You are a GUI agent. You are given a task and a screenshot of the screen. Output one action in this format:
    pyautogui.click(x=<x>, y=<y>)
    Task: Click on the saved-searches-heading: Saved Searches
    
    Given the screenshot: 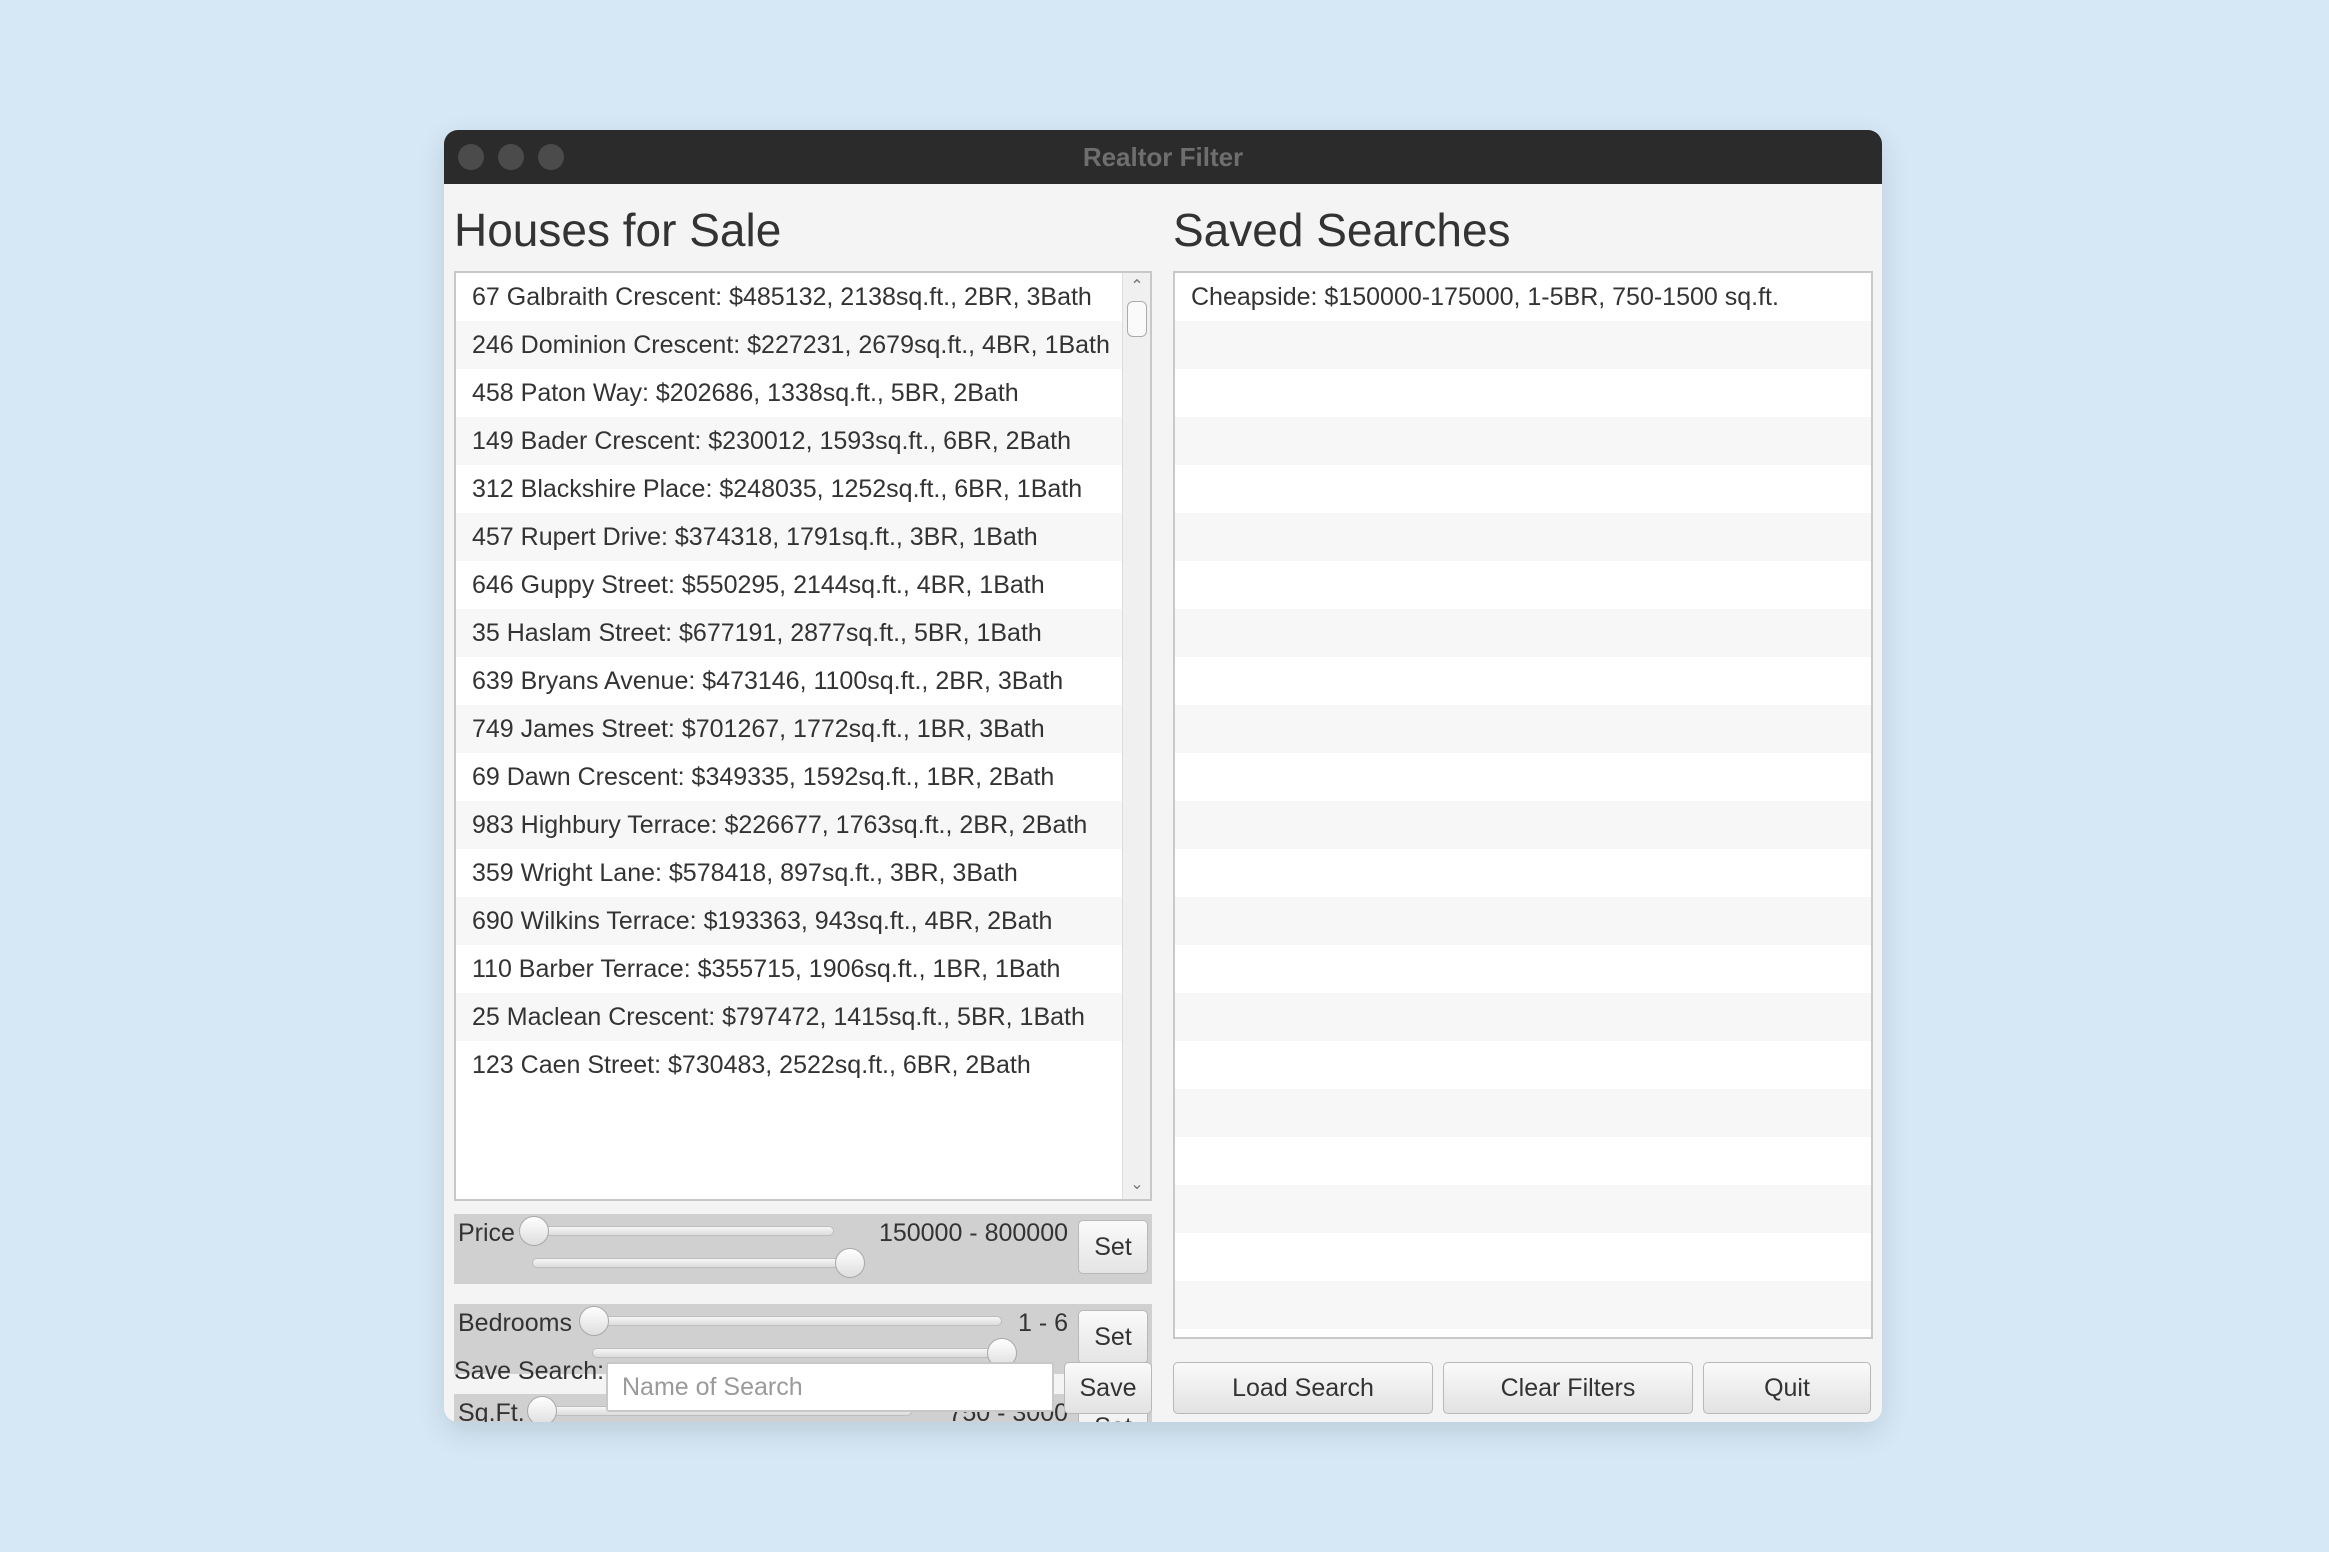 What is the action you would take?
    pyautogui.click(x=1342, y=230)
    